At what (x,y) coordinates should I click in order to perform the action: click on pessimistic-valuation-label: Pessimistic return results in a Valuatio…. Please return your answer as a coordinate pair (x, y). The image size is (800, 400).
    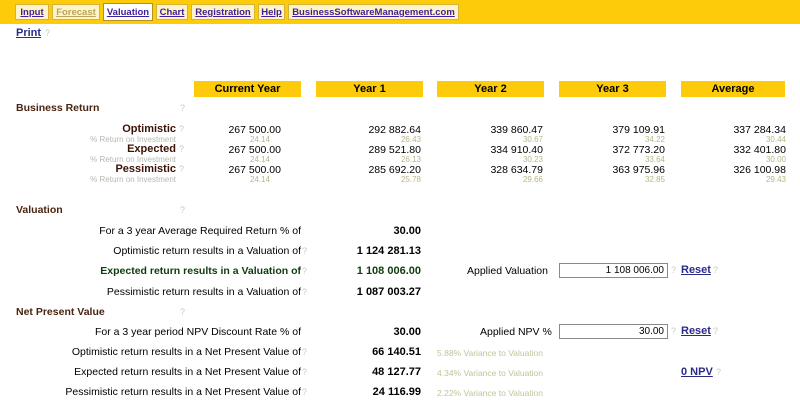
    Looking at the image, I should click on (203, 292).